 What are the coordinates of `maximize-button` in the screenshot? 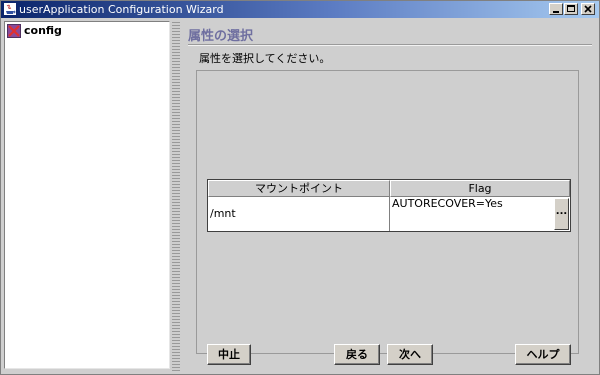 It's located at (571, 9).